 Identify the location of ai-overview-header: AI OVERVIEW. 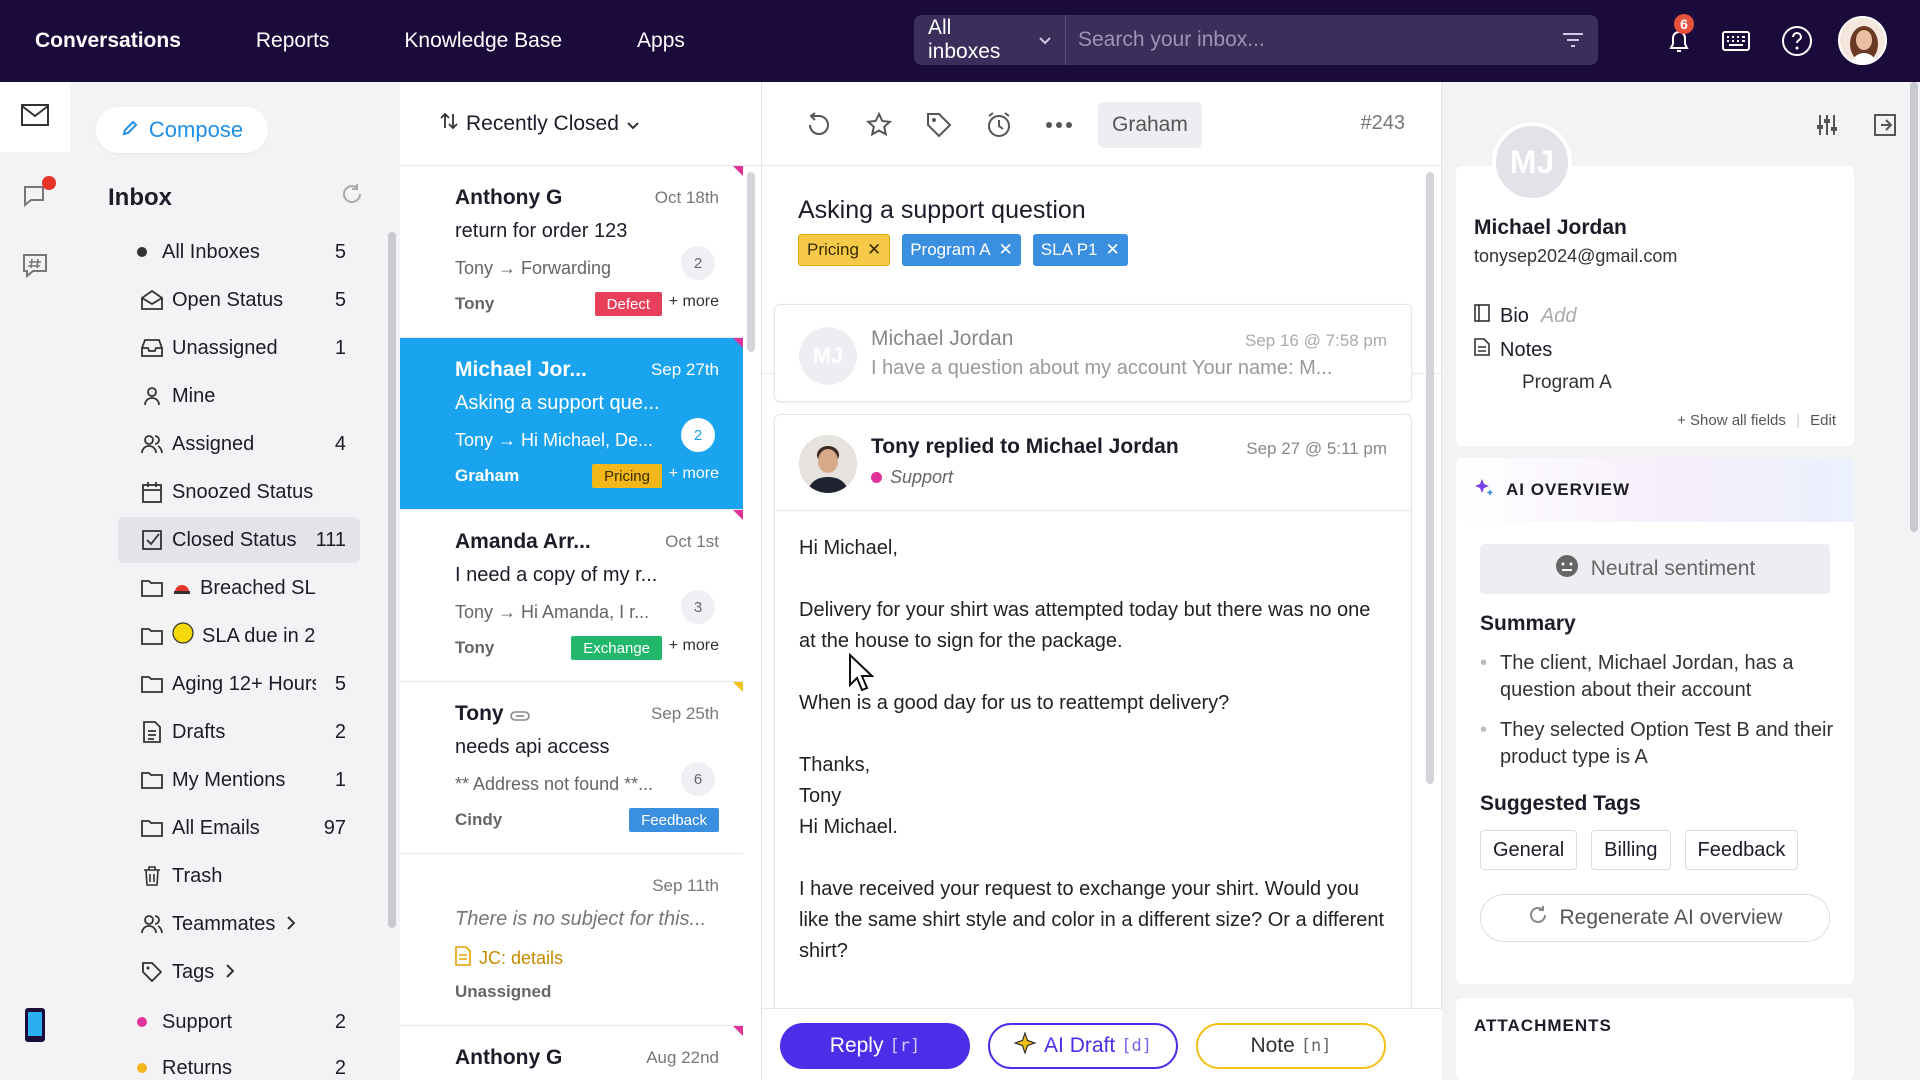
(1655, 490).